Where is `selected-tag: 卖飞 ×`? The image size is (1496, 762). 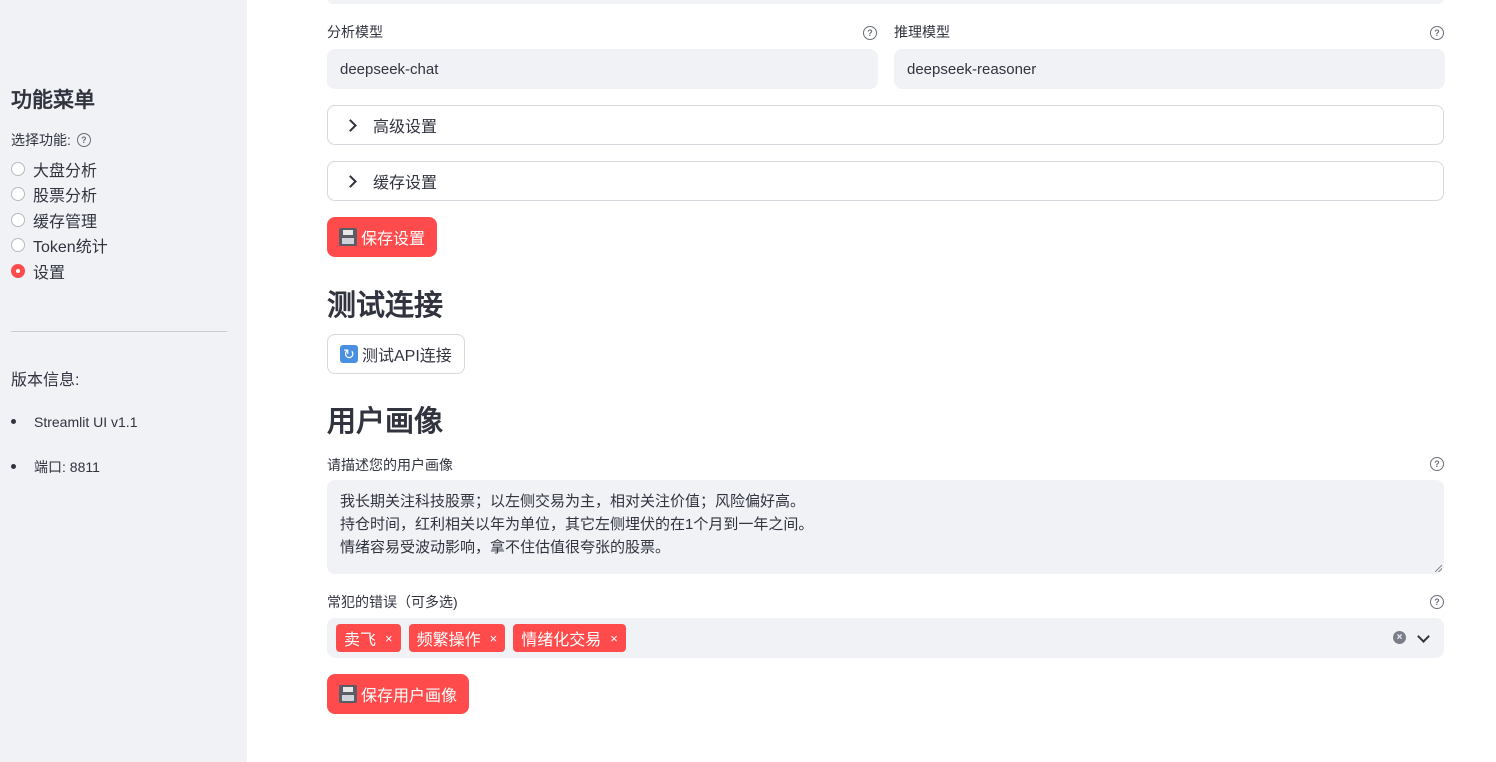
selected-tag: 卖飞 × is located at coordinates (368, 638).